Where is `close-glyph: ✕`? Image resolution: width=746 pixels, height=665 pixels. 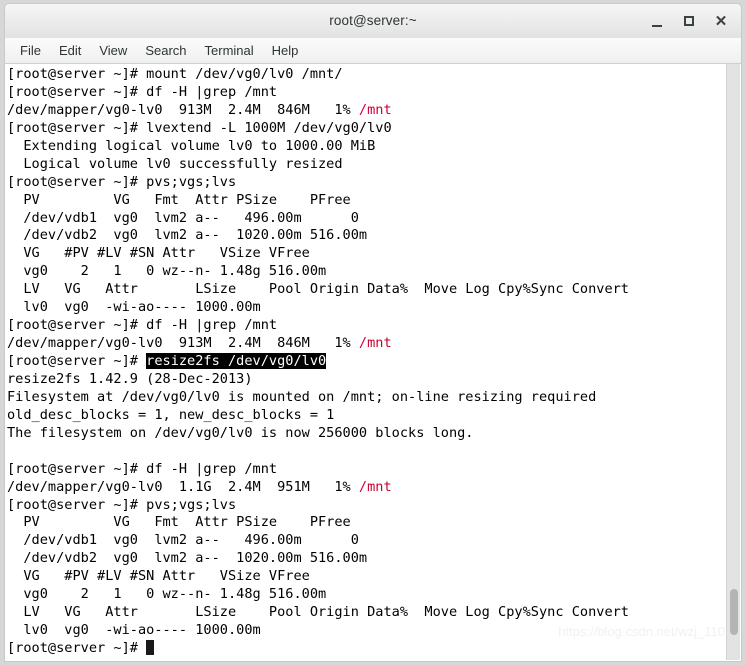
close-glyph: ✕ is located at coordinates (721, 21).